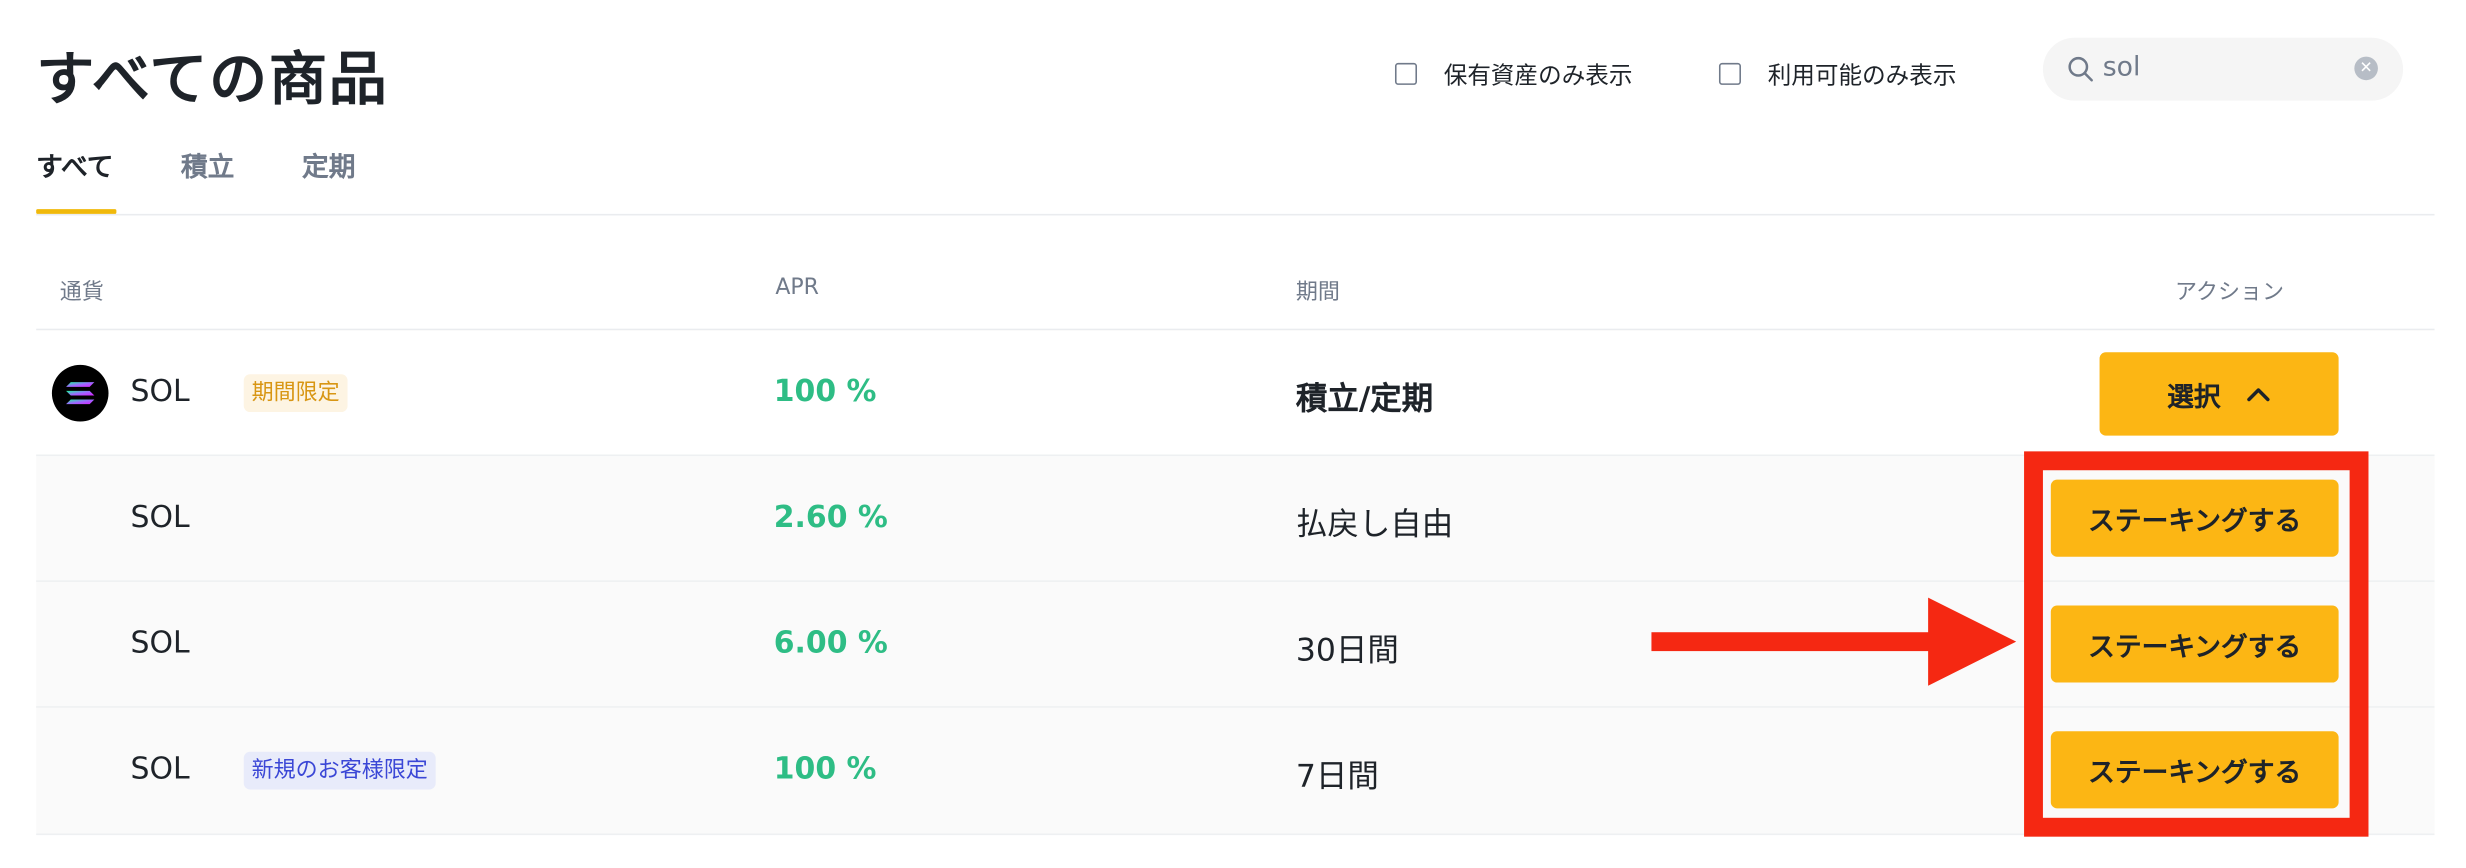 Image resolution: width=2466 pixels, height=868 pixels. I want to click on table-header: 通貨 APR 期間 アクション, so click(1235, 291).